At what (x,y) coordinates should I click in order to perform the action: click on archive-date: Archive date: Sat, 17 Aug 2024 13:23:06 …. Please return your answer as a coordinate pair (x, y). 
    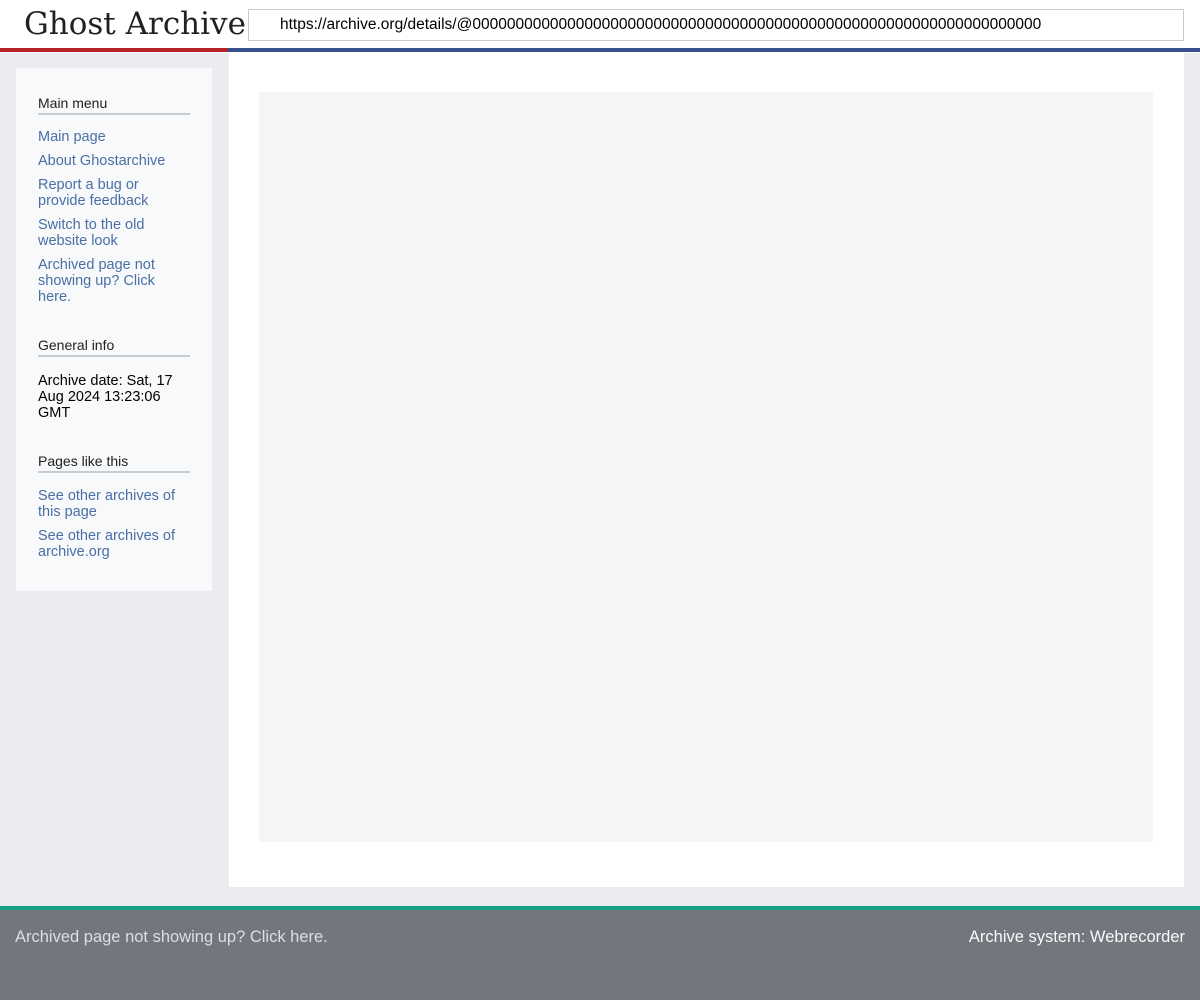
    Looking at the image, I should click on (105, 397).